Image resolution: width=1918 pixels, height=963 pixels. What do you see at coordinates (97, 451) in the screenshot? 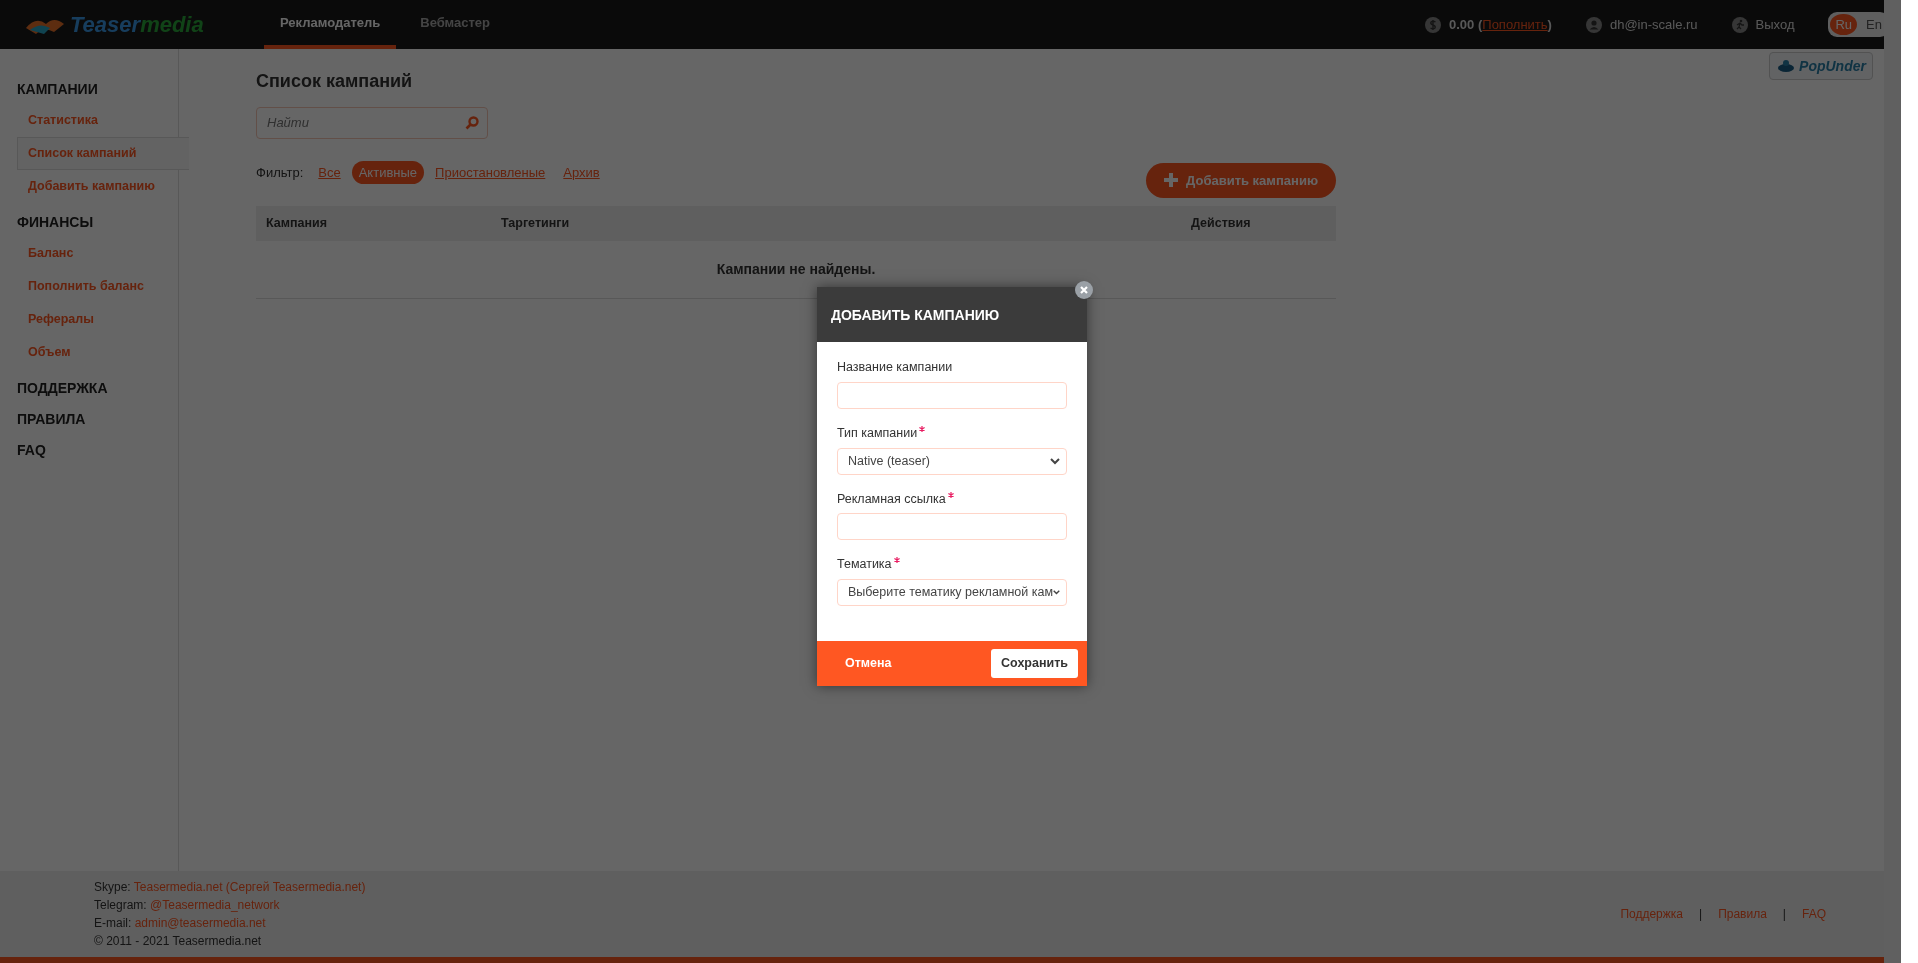
I see `sidebar-section-title: FAQ` at bounding box center [97, 451].